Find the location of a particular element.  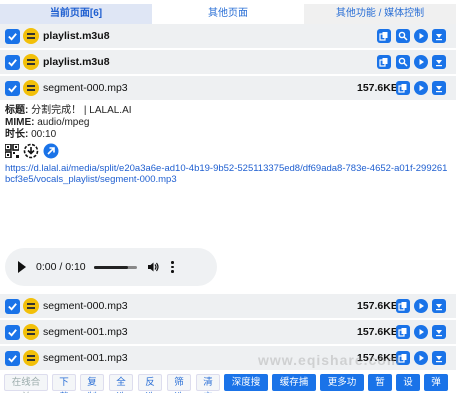

seek-slider is located at coordinates (115, 267).